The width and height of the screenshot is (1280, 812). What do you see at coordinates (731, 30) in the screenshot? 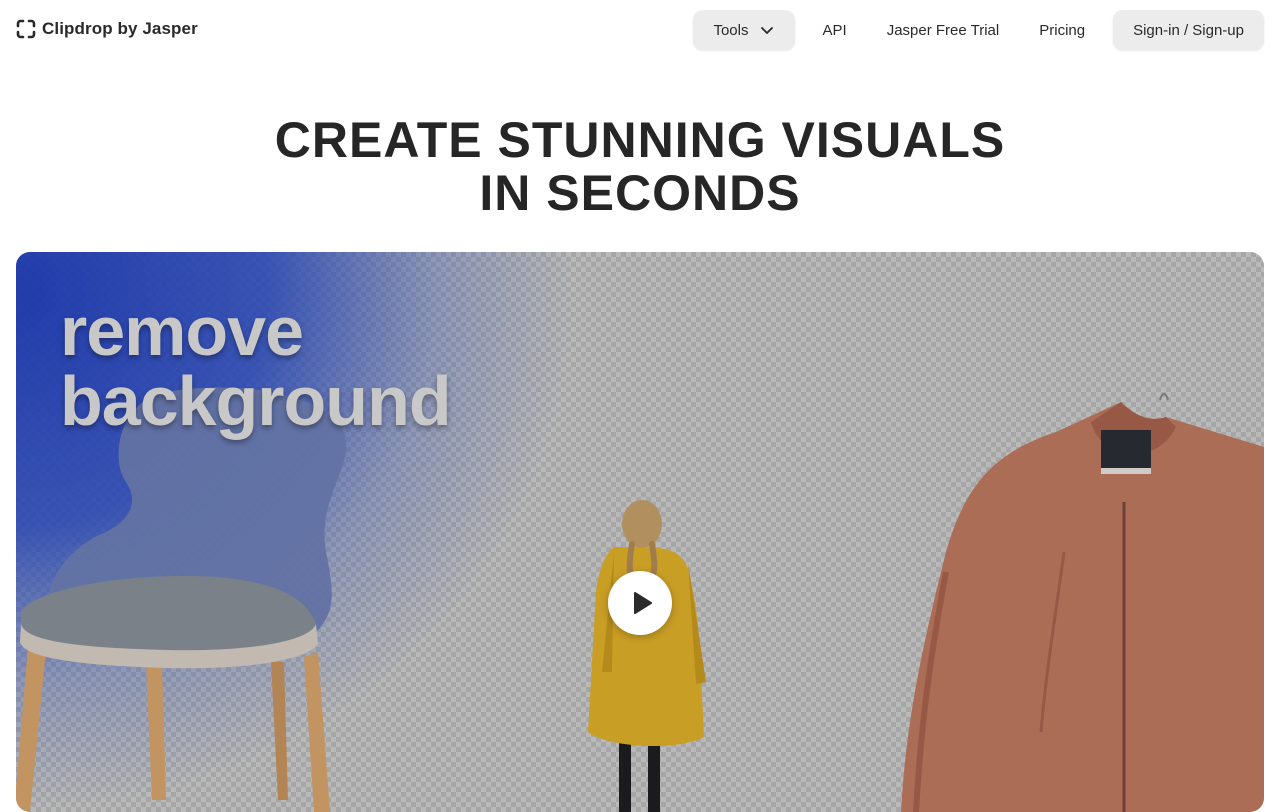
I see `tools-label: Tools` at bounding box center [731, 30].